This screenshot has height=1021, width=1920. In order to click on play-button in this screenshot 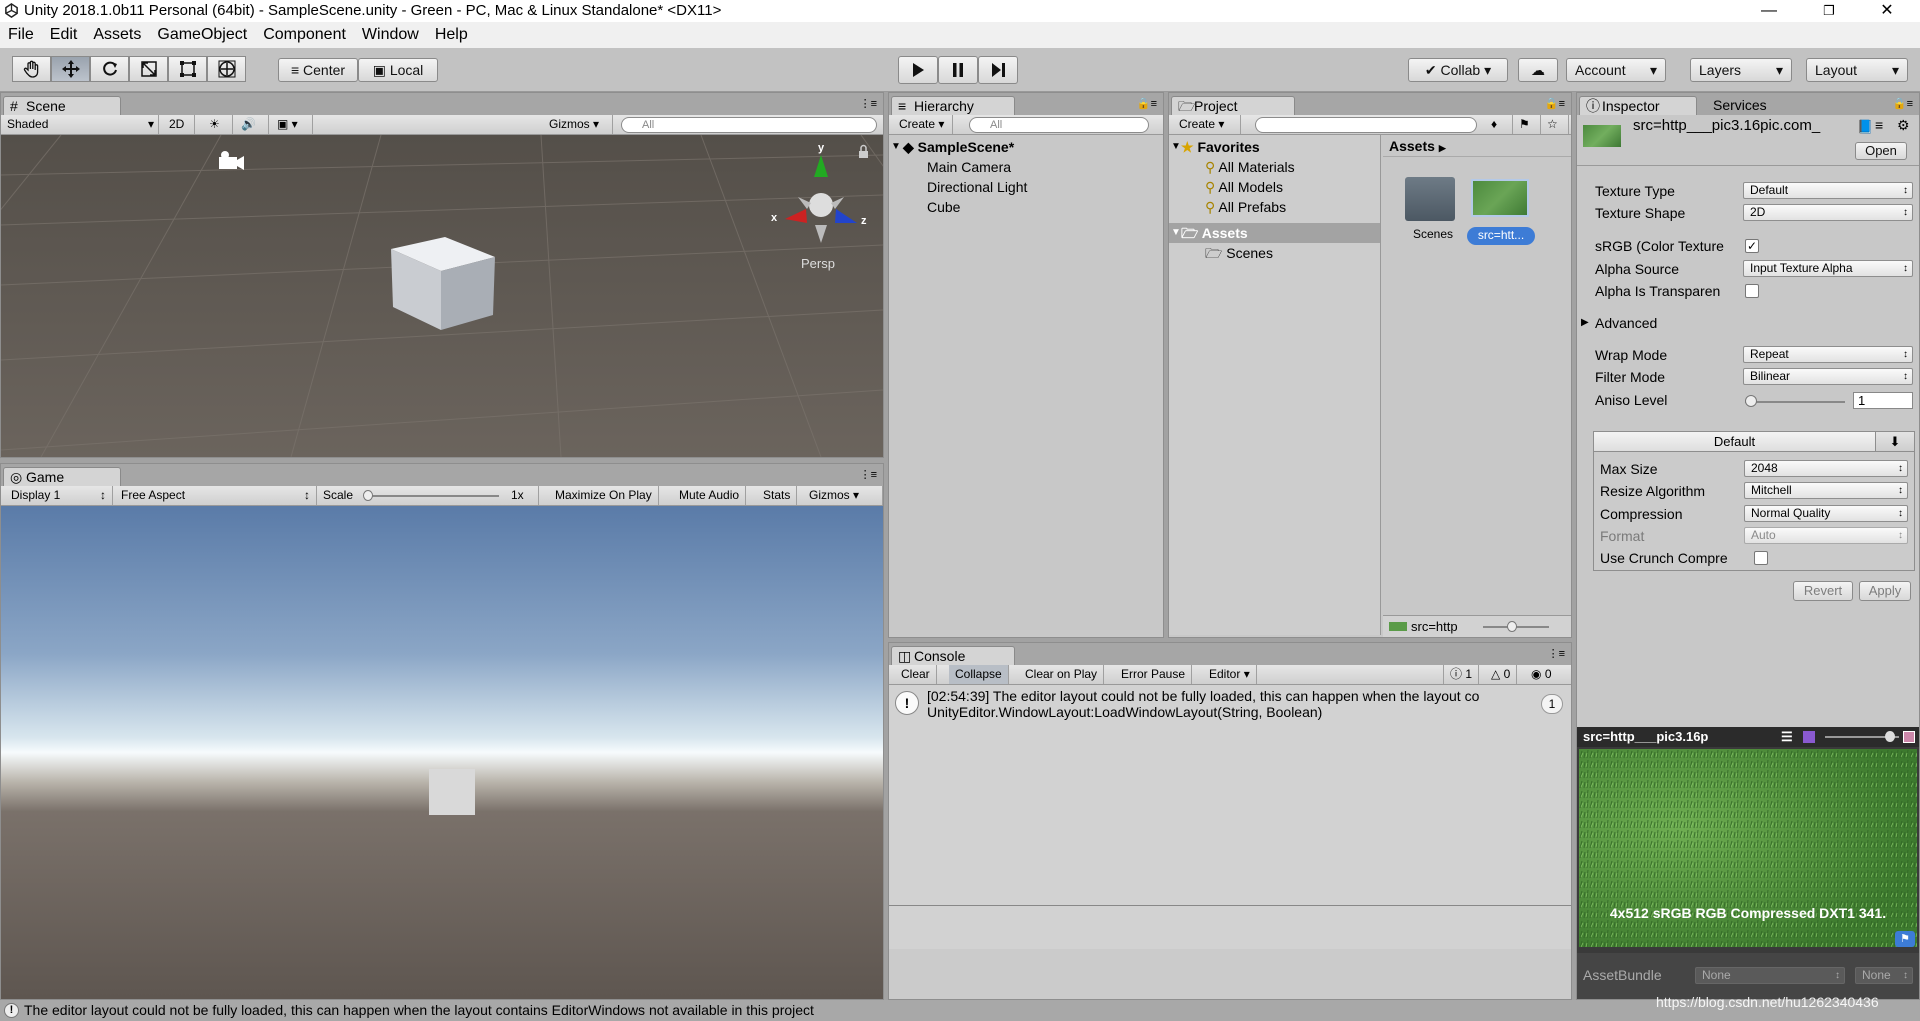, I will do `click(918, 70)`.